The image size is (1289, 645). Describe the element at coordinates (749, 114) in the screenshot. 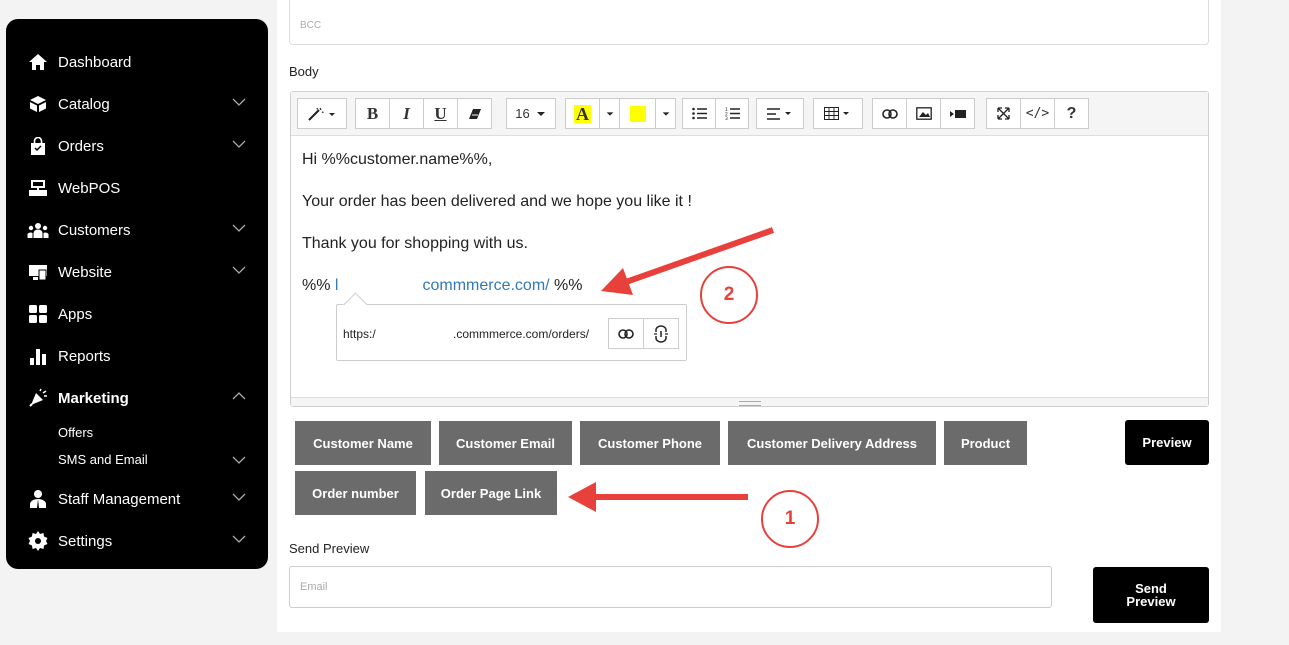

I see `editor-toolbar: B I U 16 A 1 2 3 </> ?` at that location.